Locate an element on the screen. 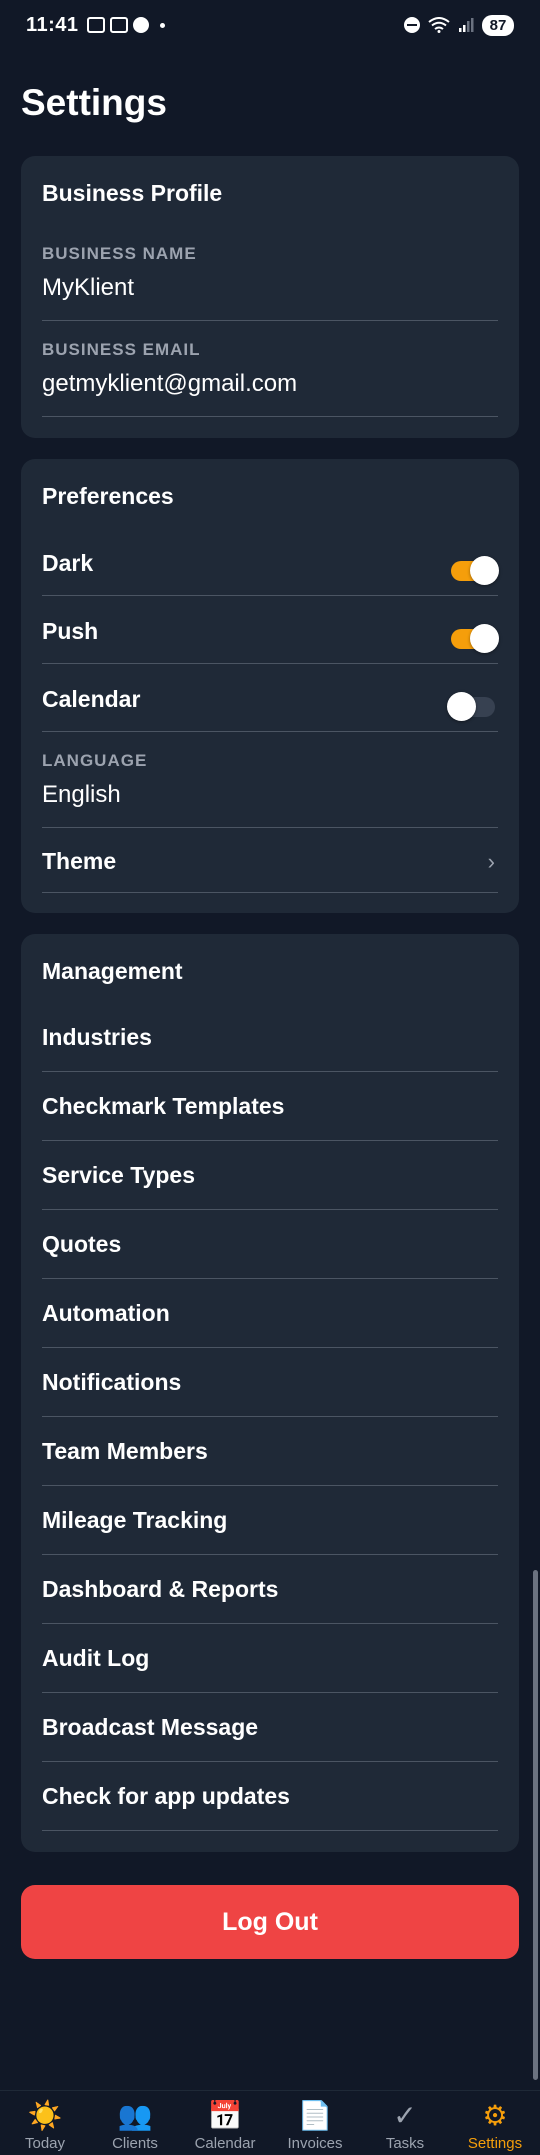 The width and height of the screenshot is (540, 2155). calendar-toggle is located at coordinates (471, 706).